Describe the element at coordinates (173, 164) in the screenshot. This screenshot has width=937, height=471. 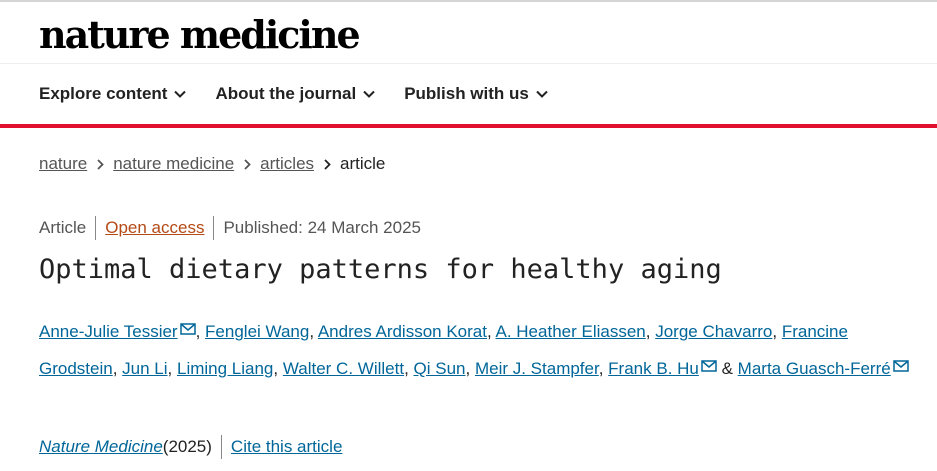
I see `breadcrumb-nature-medicine: nature medicine` at that location.